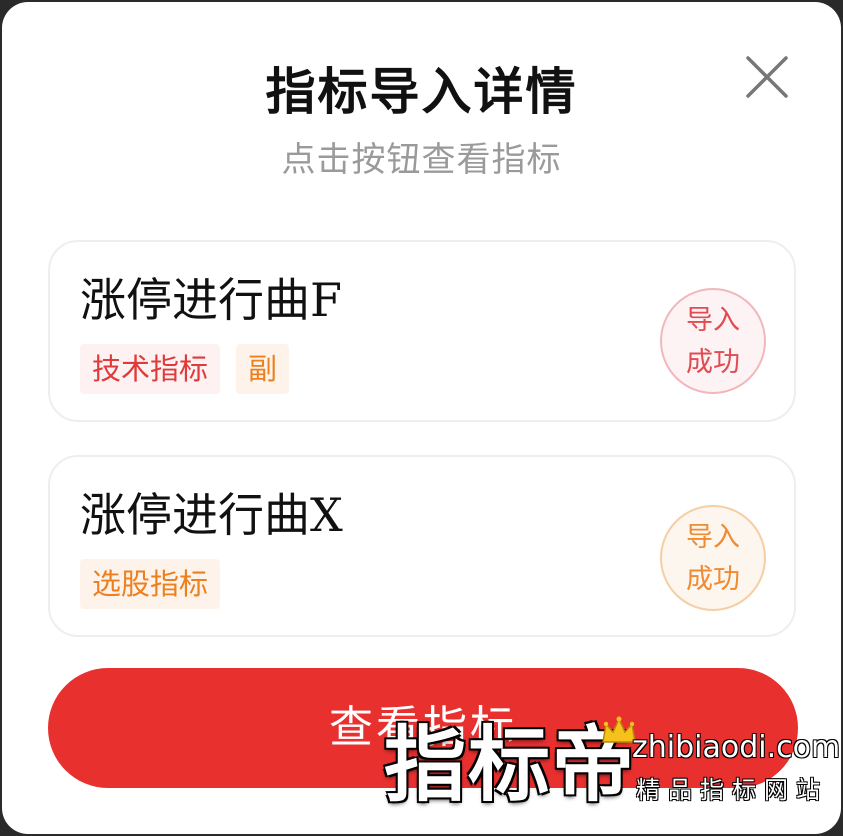 The image size is (843, 836). I want to click on indicator-tags: 选股指标, so click(158, 584).